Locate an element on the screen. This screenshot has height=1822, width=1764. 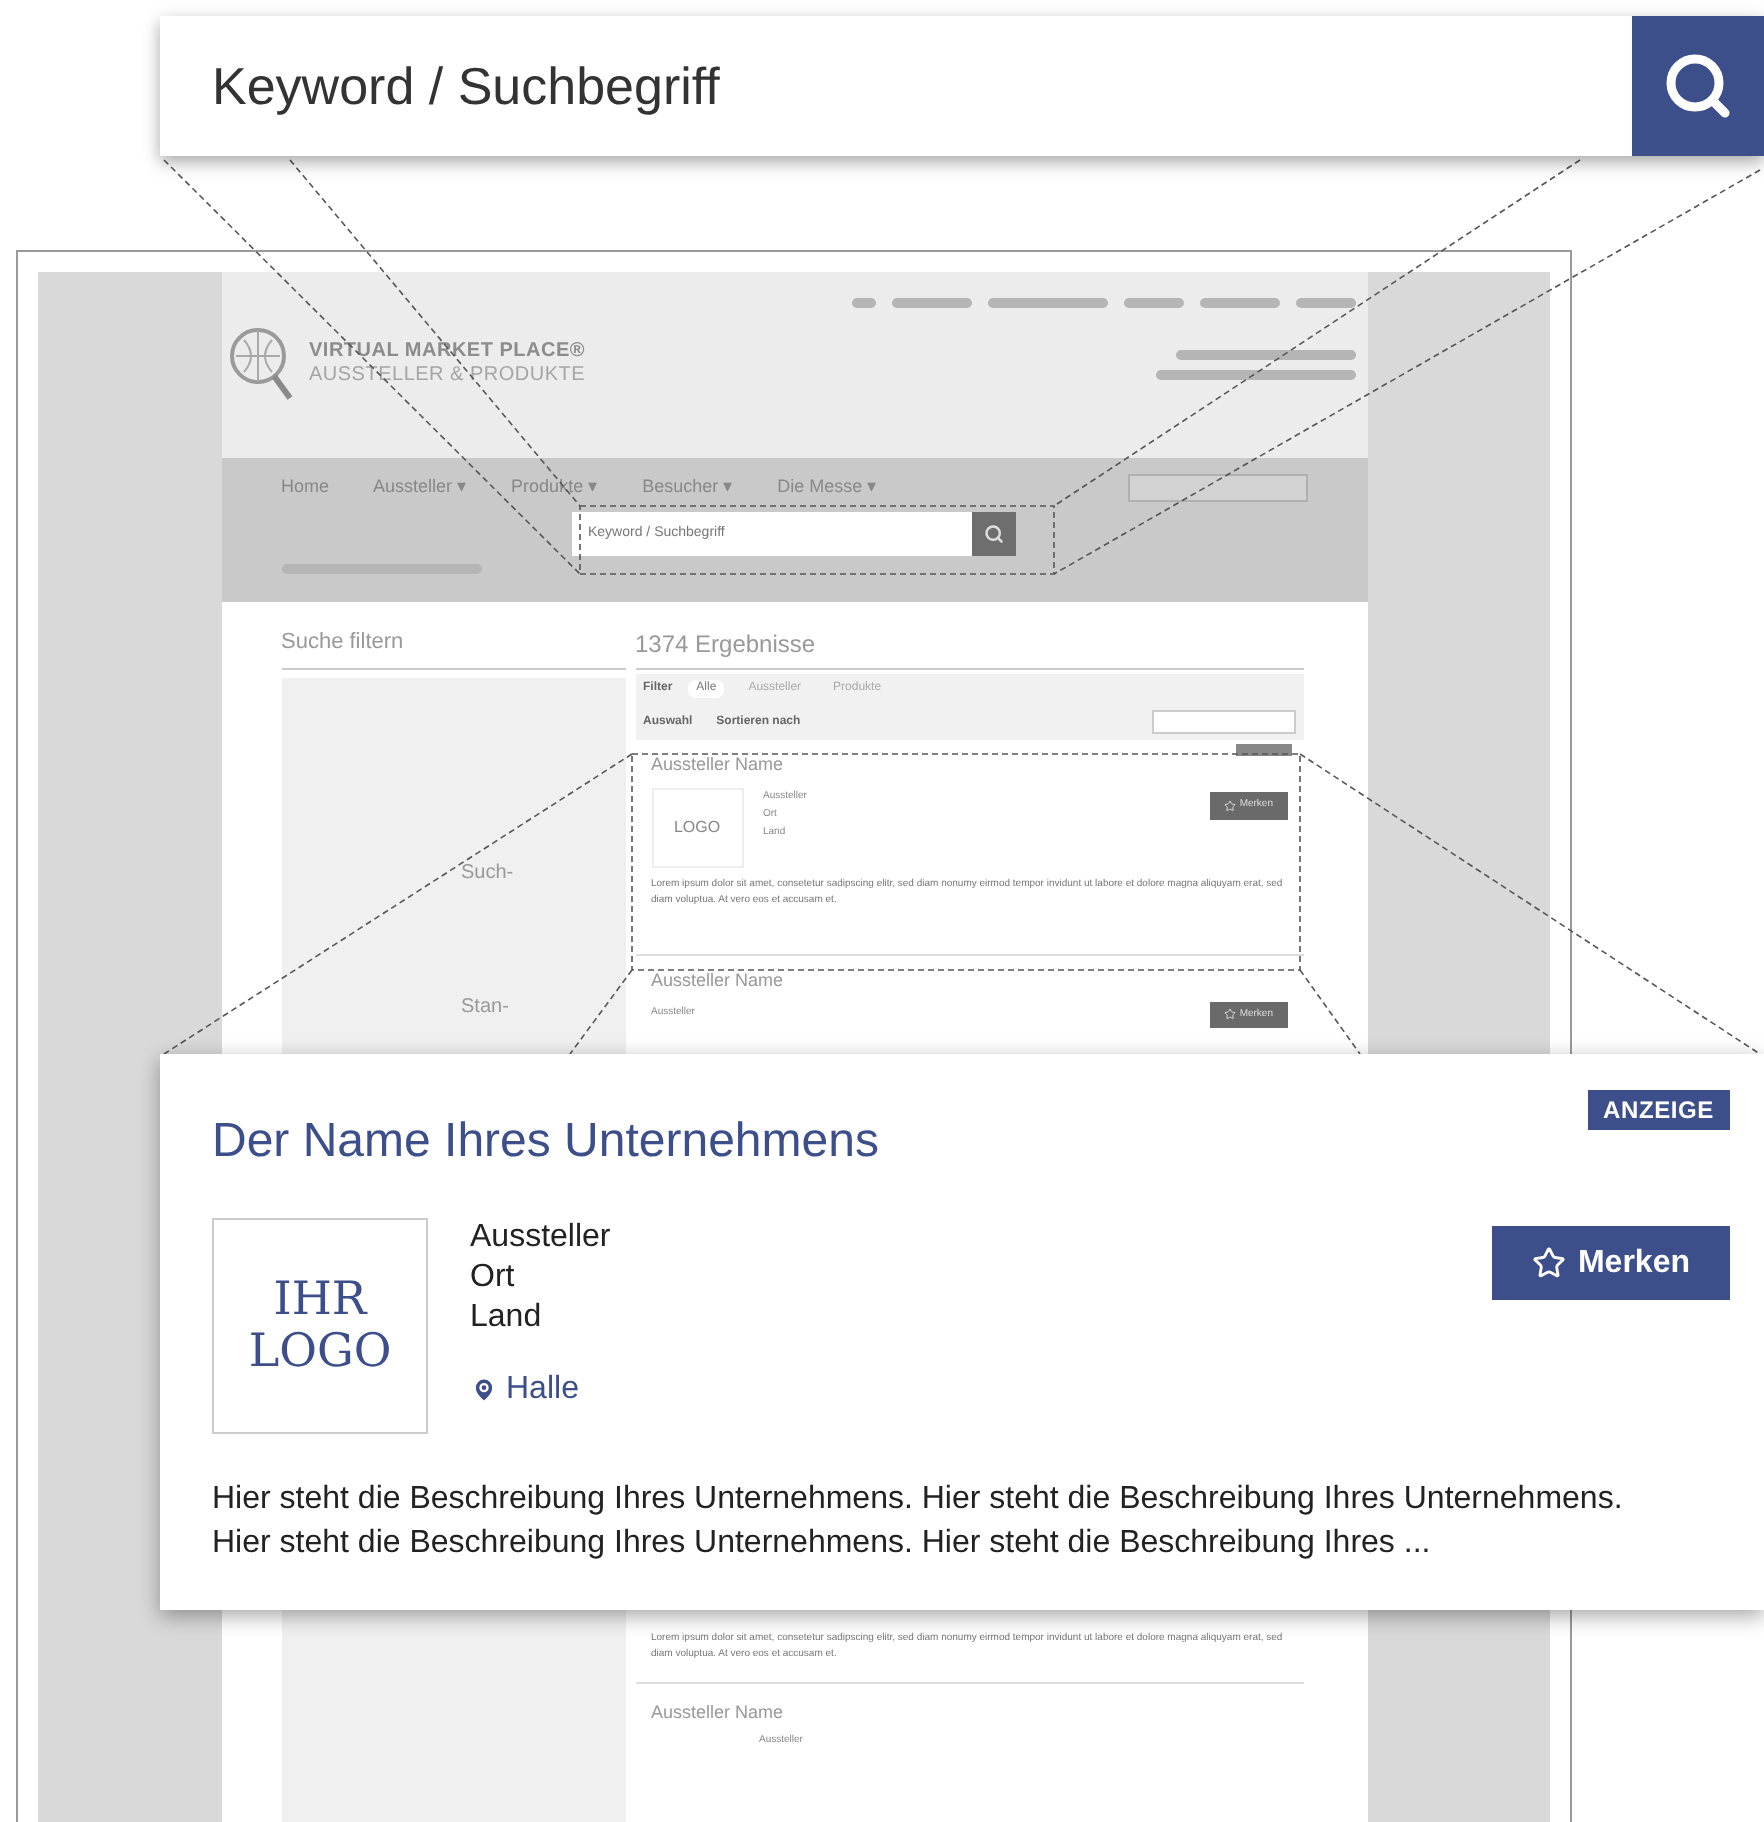
search-field: Keyword / Suchbegriff is located at coordinates (962, 86).